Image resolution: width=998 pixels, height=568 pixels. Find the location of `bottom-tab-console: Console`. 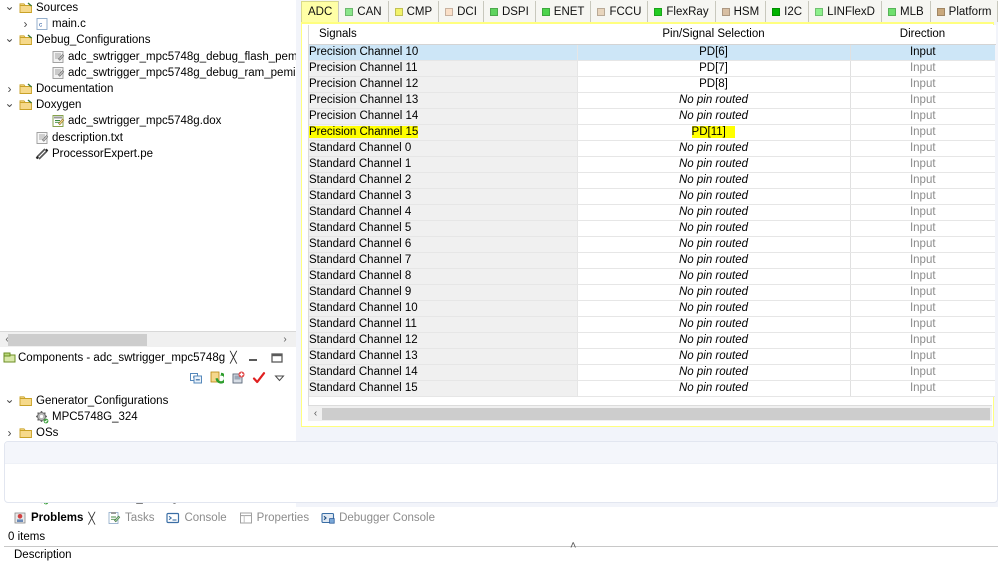

bottom-tab-console: Console is located at coordinates (197, 518).